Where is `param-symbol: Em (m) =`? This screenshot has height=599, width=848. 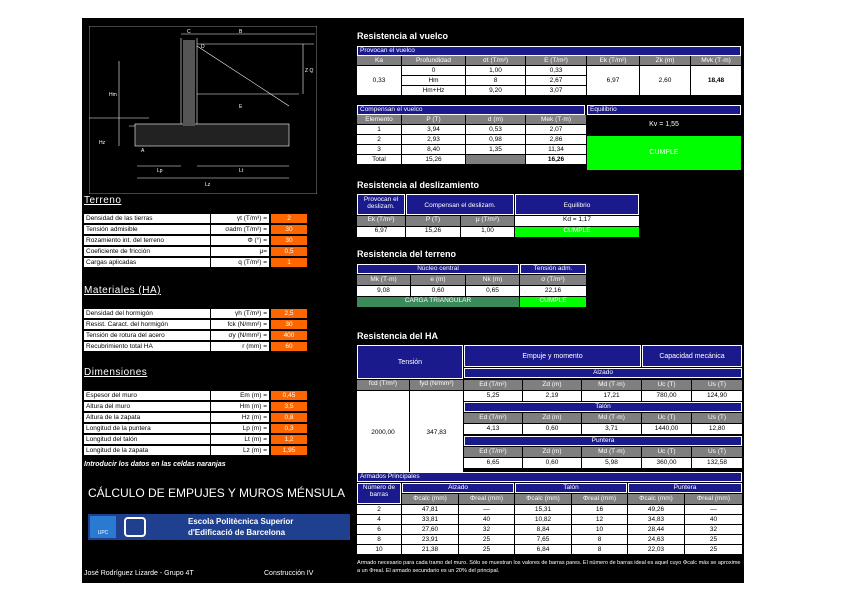 param-symbol: Em (m) = is located at coordinates (240, 395).